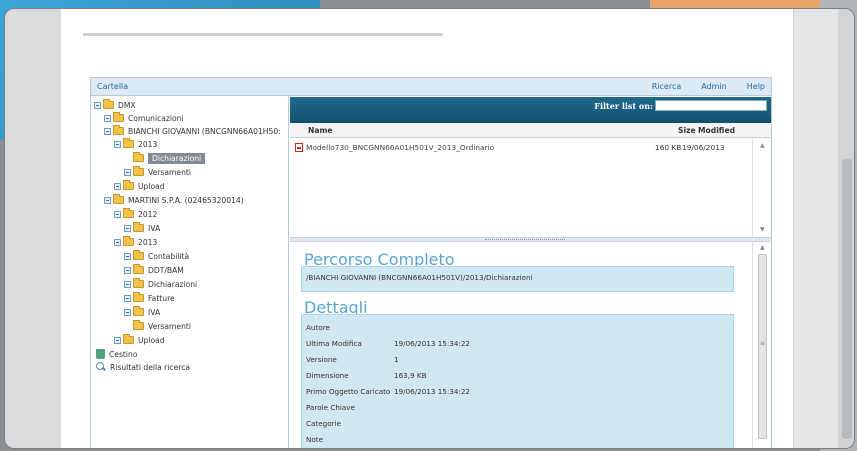 Image resolution: width=857 pixels, height=451 pixels. What do you see at coordinates (101, 367) in the screenshot?
I see `search-icon` at bounding box center [101, 367].